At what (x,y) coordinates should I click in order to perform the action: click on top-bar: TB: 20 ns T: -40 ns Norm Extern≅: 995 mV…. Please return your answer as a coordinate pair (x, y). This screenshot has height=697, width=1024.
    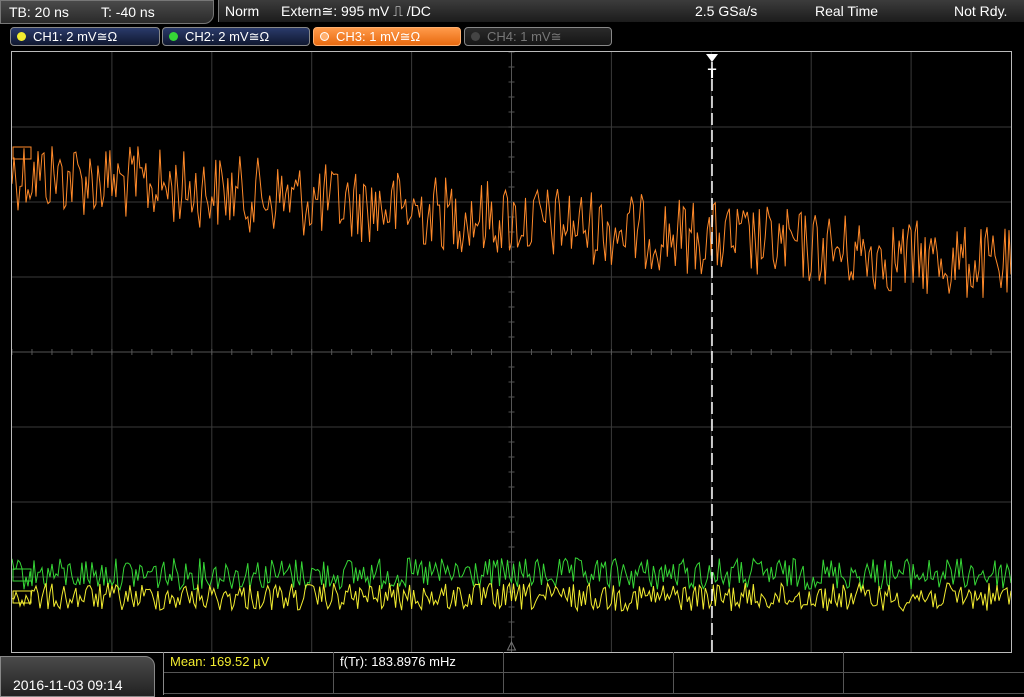
    Looking at the image, I should click on (512, 12).